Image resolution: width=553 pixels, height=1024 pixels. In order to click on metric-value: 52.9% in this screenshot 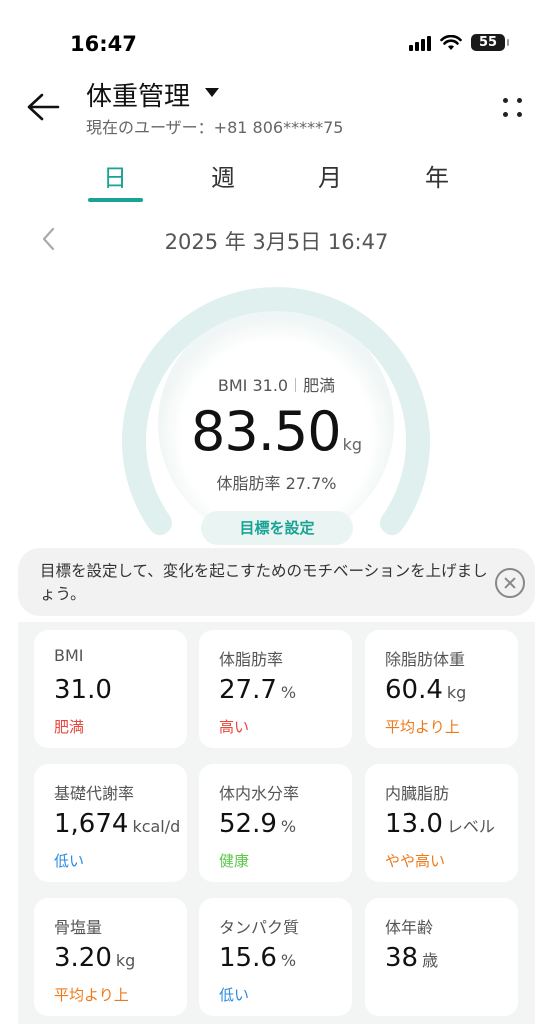, I will do `click(258, 824)`.